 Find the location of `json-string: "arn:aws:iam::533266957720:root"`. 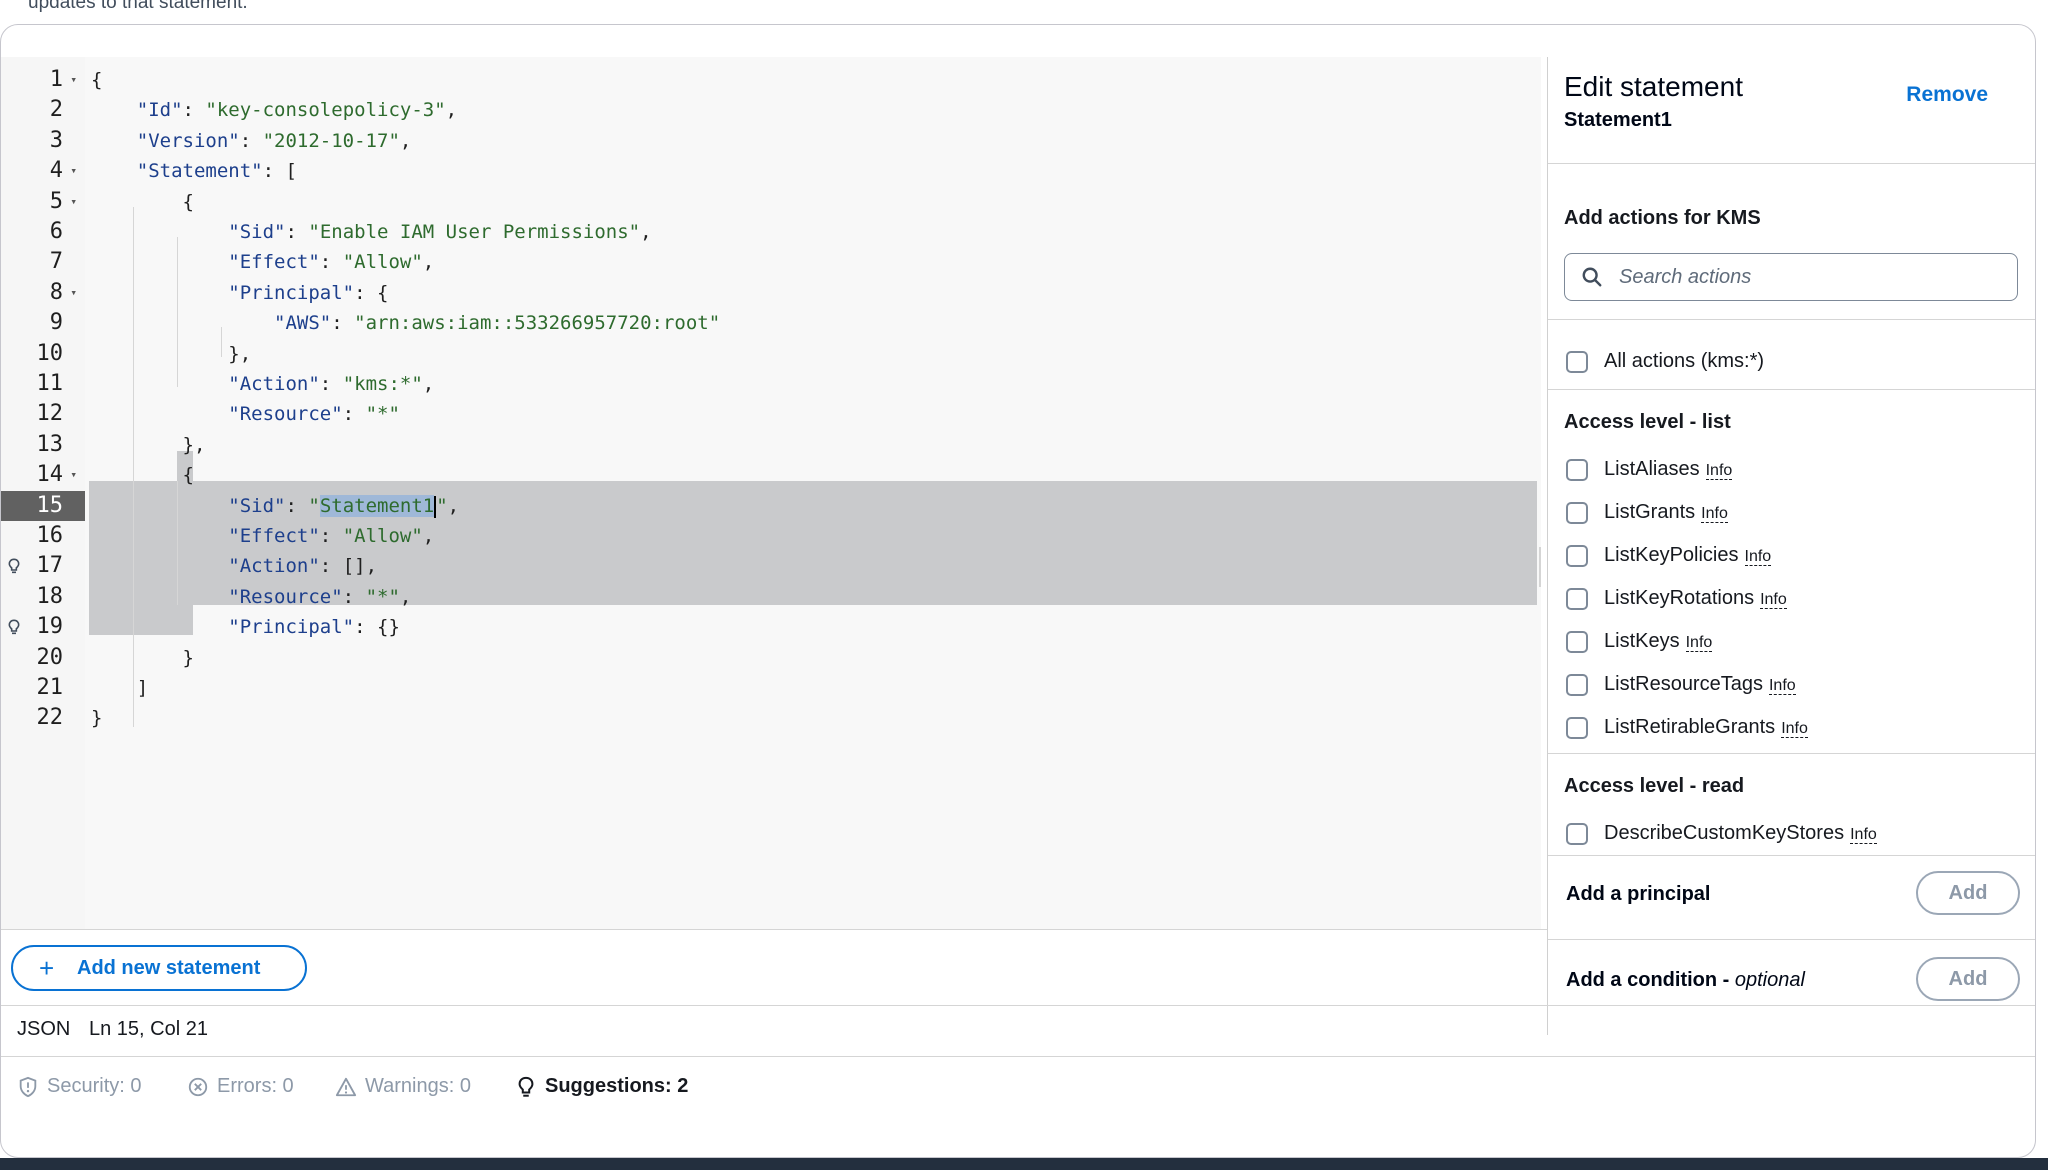

json-string: "arn:aws:iam::533266957720:root" is located at coordinates (537, 323).